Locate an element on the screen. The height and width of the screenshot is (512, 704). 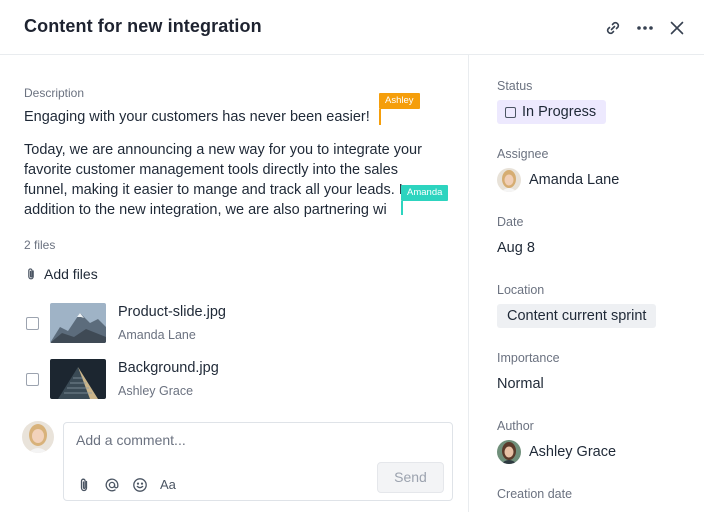
cursor-caret-amanda is located at coordinates (402, 208).